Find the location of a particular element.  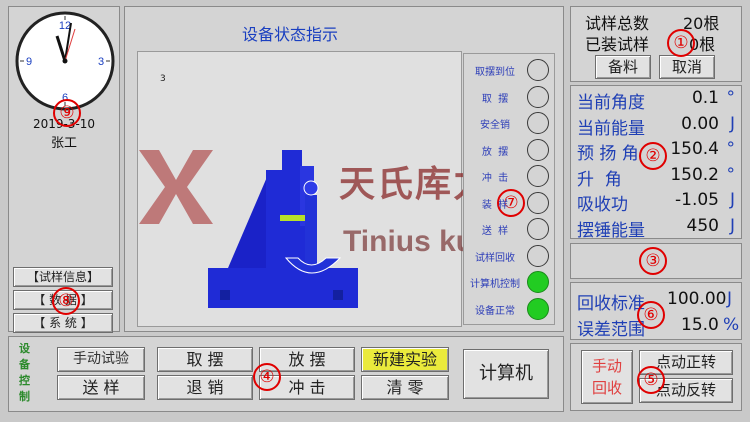

reading-label: 升 角 is located at coordinates (599, 179).